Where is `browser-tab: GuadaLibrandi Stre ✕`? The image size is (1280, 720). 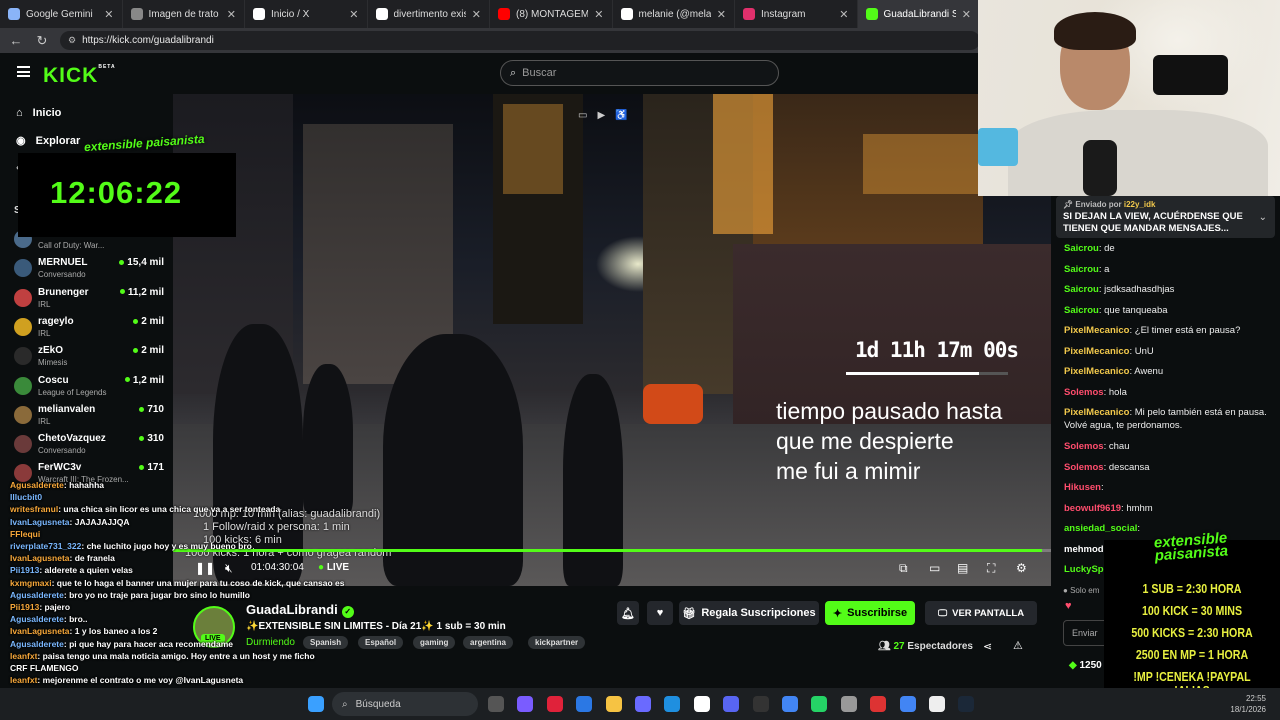
browser-tab: GuadaLibrandi Stre ✕ is located at coordinates (918, 14).